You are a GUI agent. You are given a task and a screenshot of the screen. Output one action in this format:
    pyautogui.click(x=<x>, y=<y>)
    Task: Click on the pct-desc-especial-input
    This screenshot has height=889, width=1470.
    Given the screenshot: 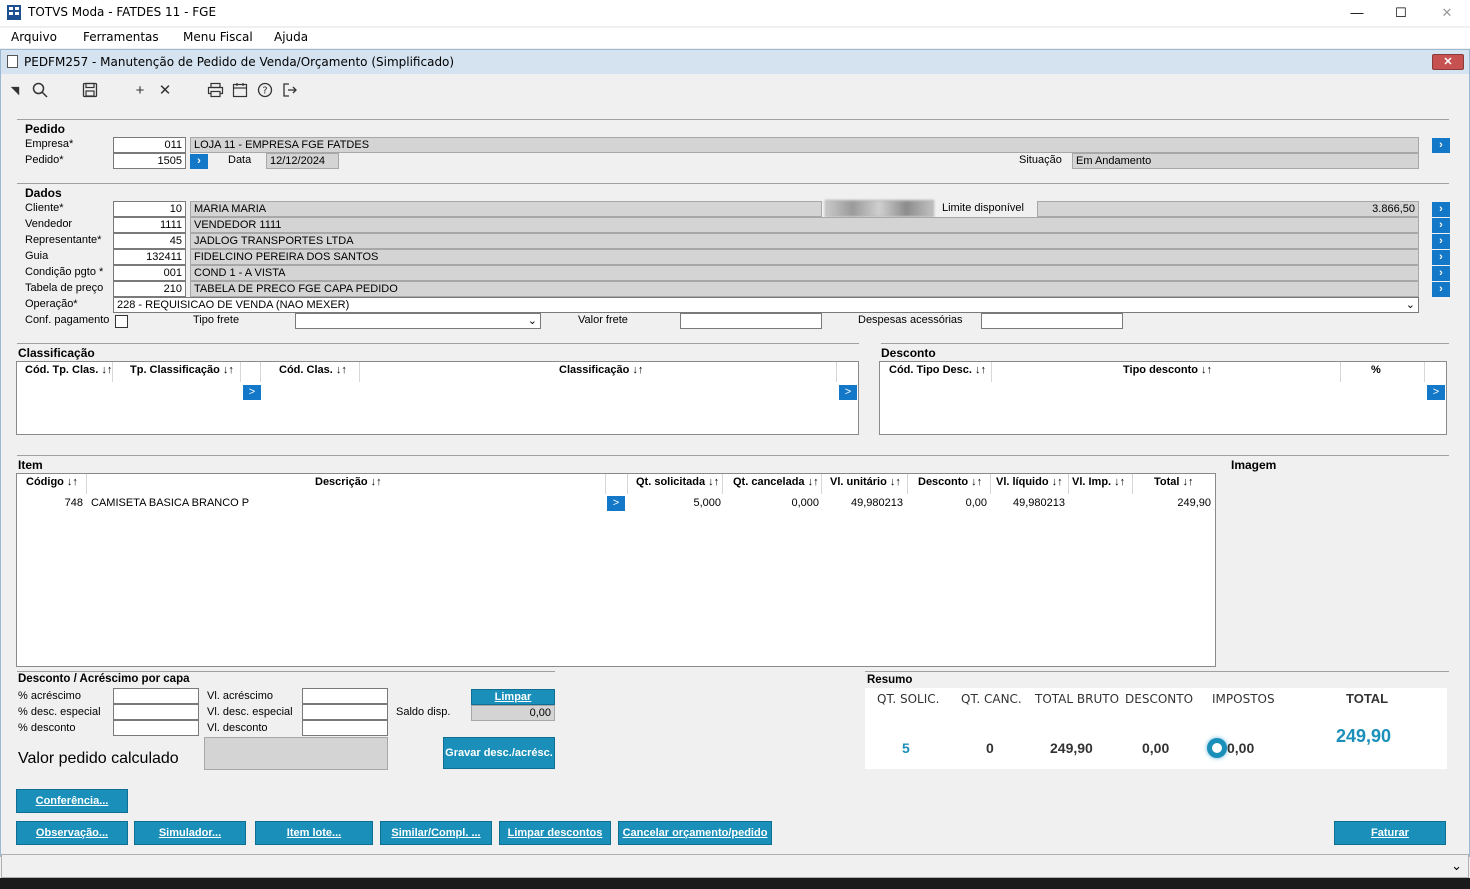 What is the action you would take?
    pyautogui.click(x=156, y=712)
    